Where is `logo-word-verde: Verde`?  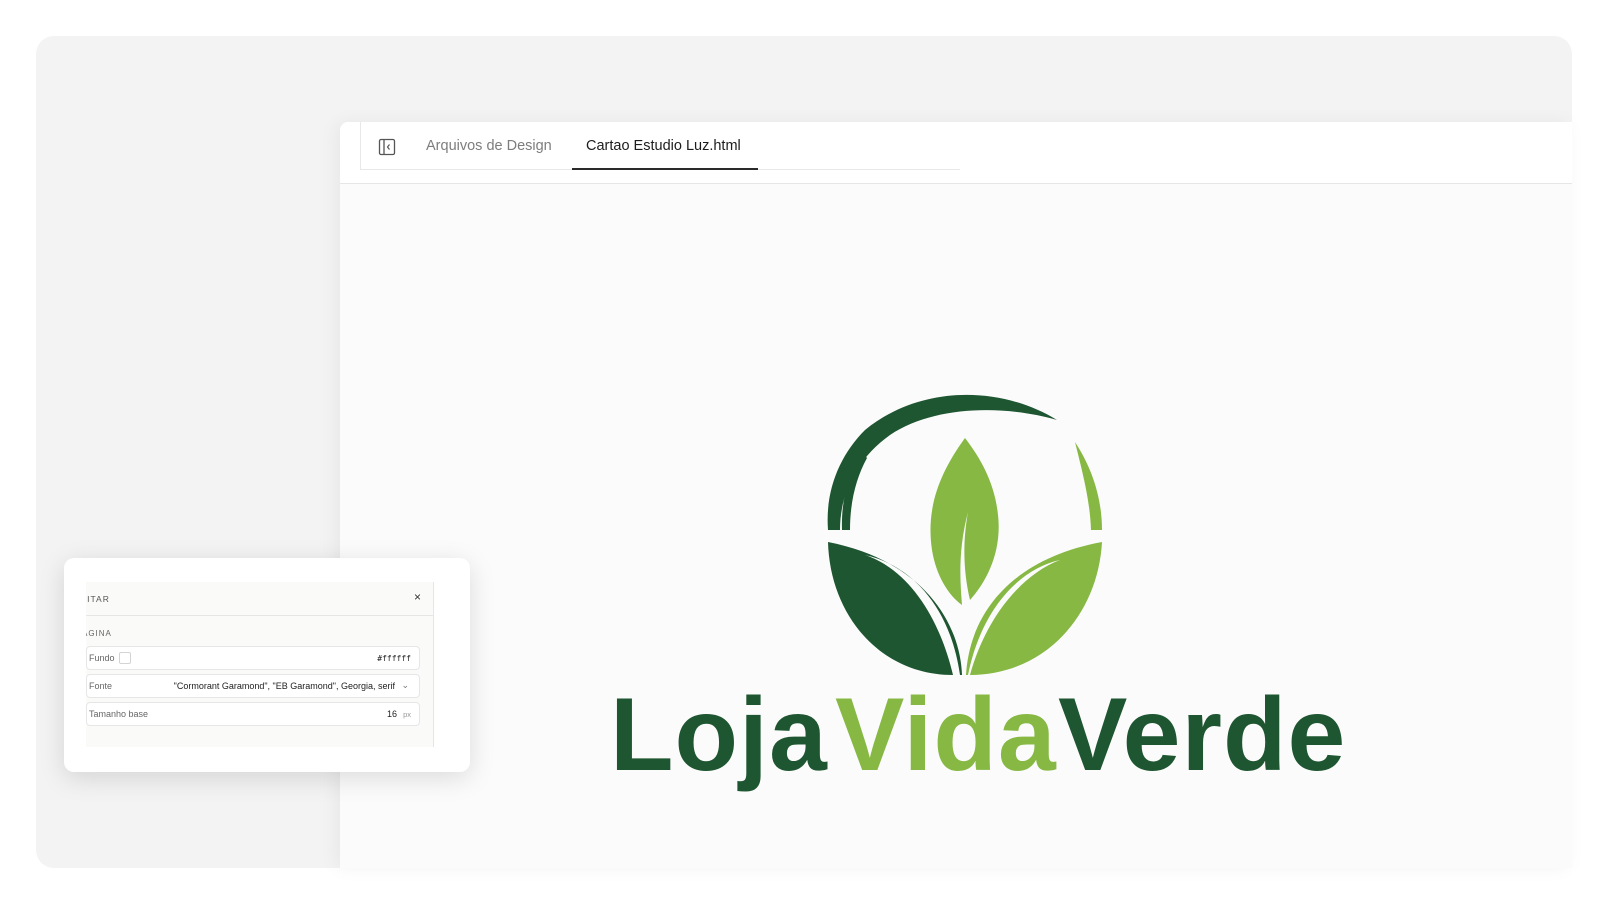
logo-word-verde: Verde is located at coordinates (1202, 739).